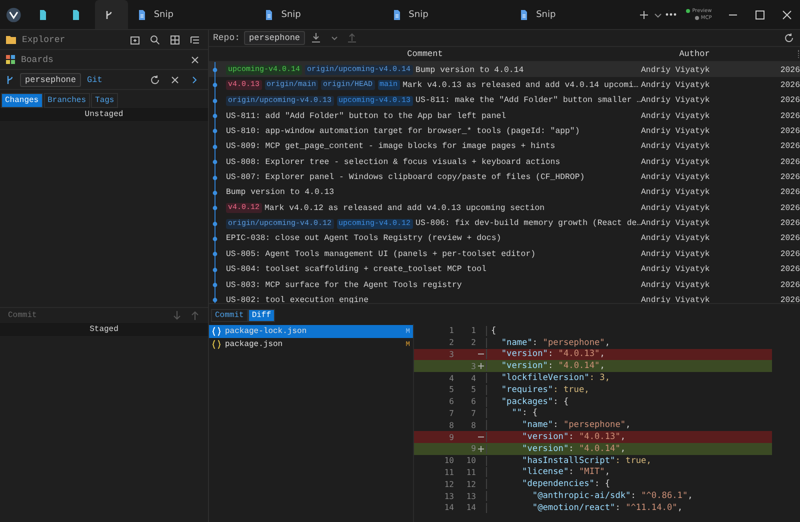 This screenshot has height=522, width=800. What do you see at coordinates (470, 484) in the screenshot?
I see `line-number: 12` at bounding box center [470, 484].